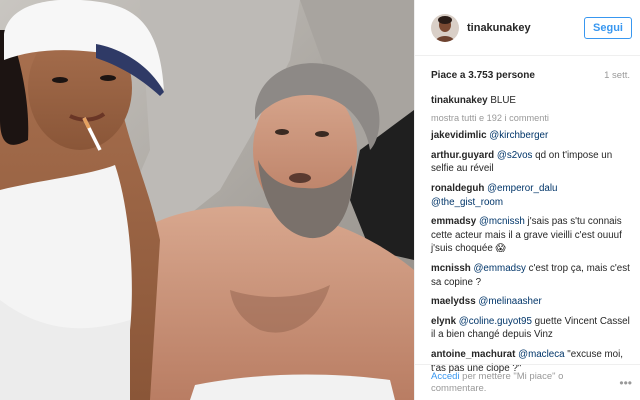 The height and width of the screenshot is (400, 640). I want to click on comment-user: arthur.guyard, so click(462, 155).